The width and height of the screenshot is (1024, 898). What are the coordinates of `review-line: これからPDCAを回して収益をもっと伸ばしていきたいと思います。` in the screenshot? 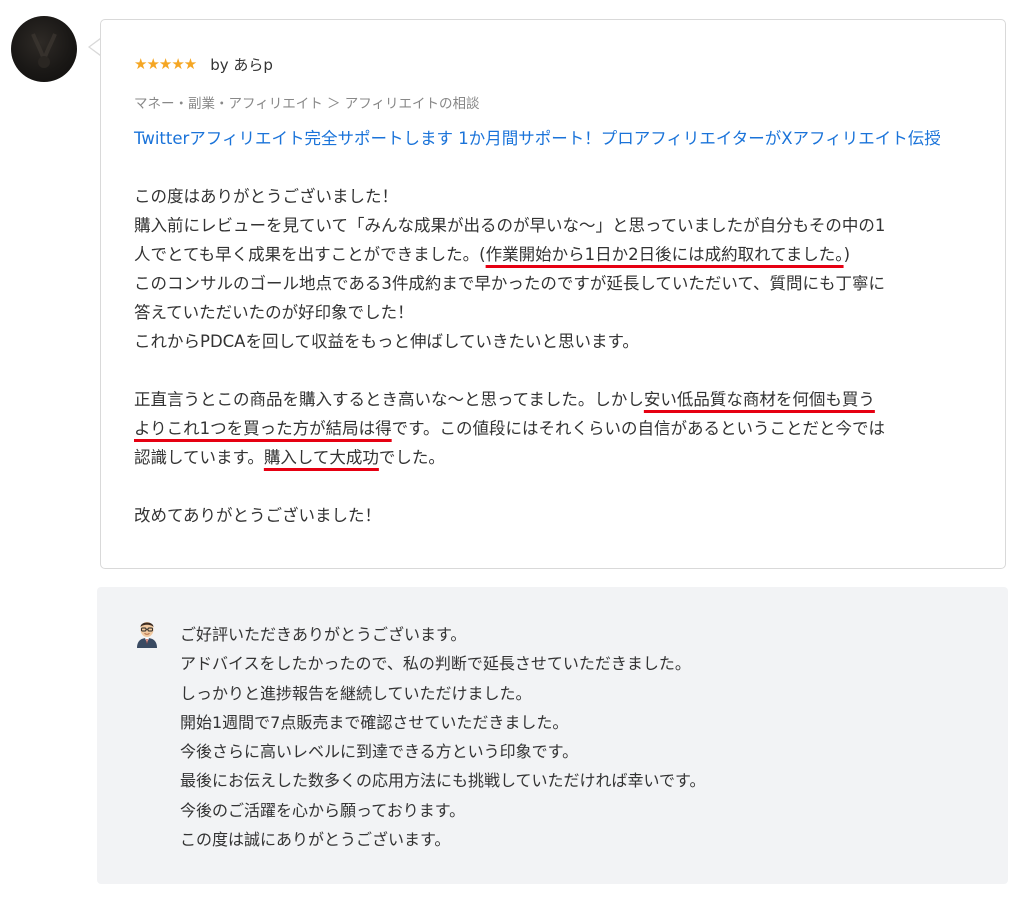 It's located at (386, 341).